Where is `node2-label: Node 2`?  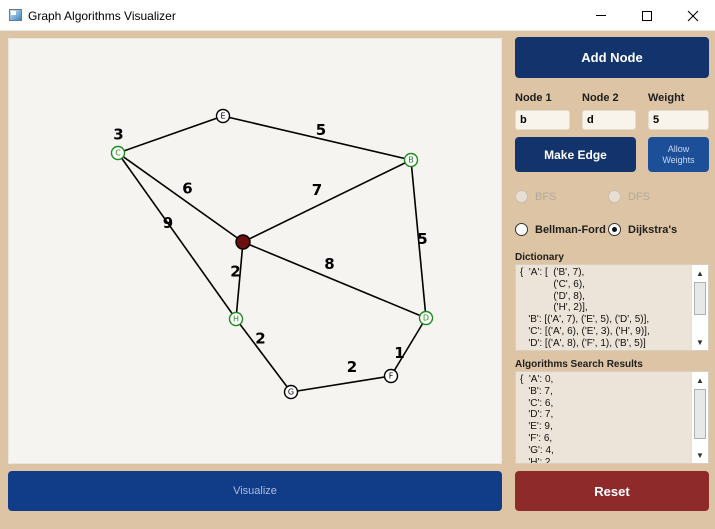 node2-label: Node 2 is located at coordinates (600, 98).